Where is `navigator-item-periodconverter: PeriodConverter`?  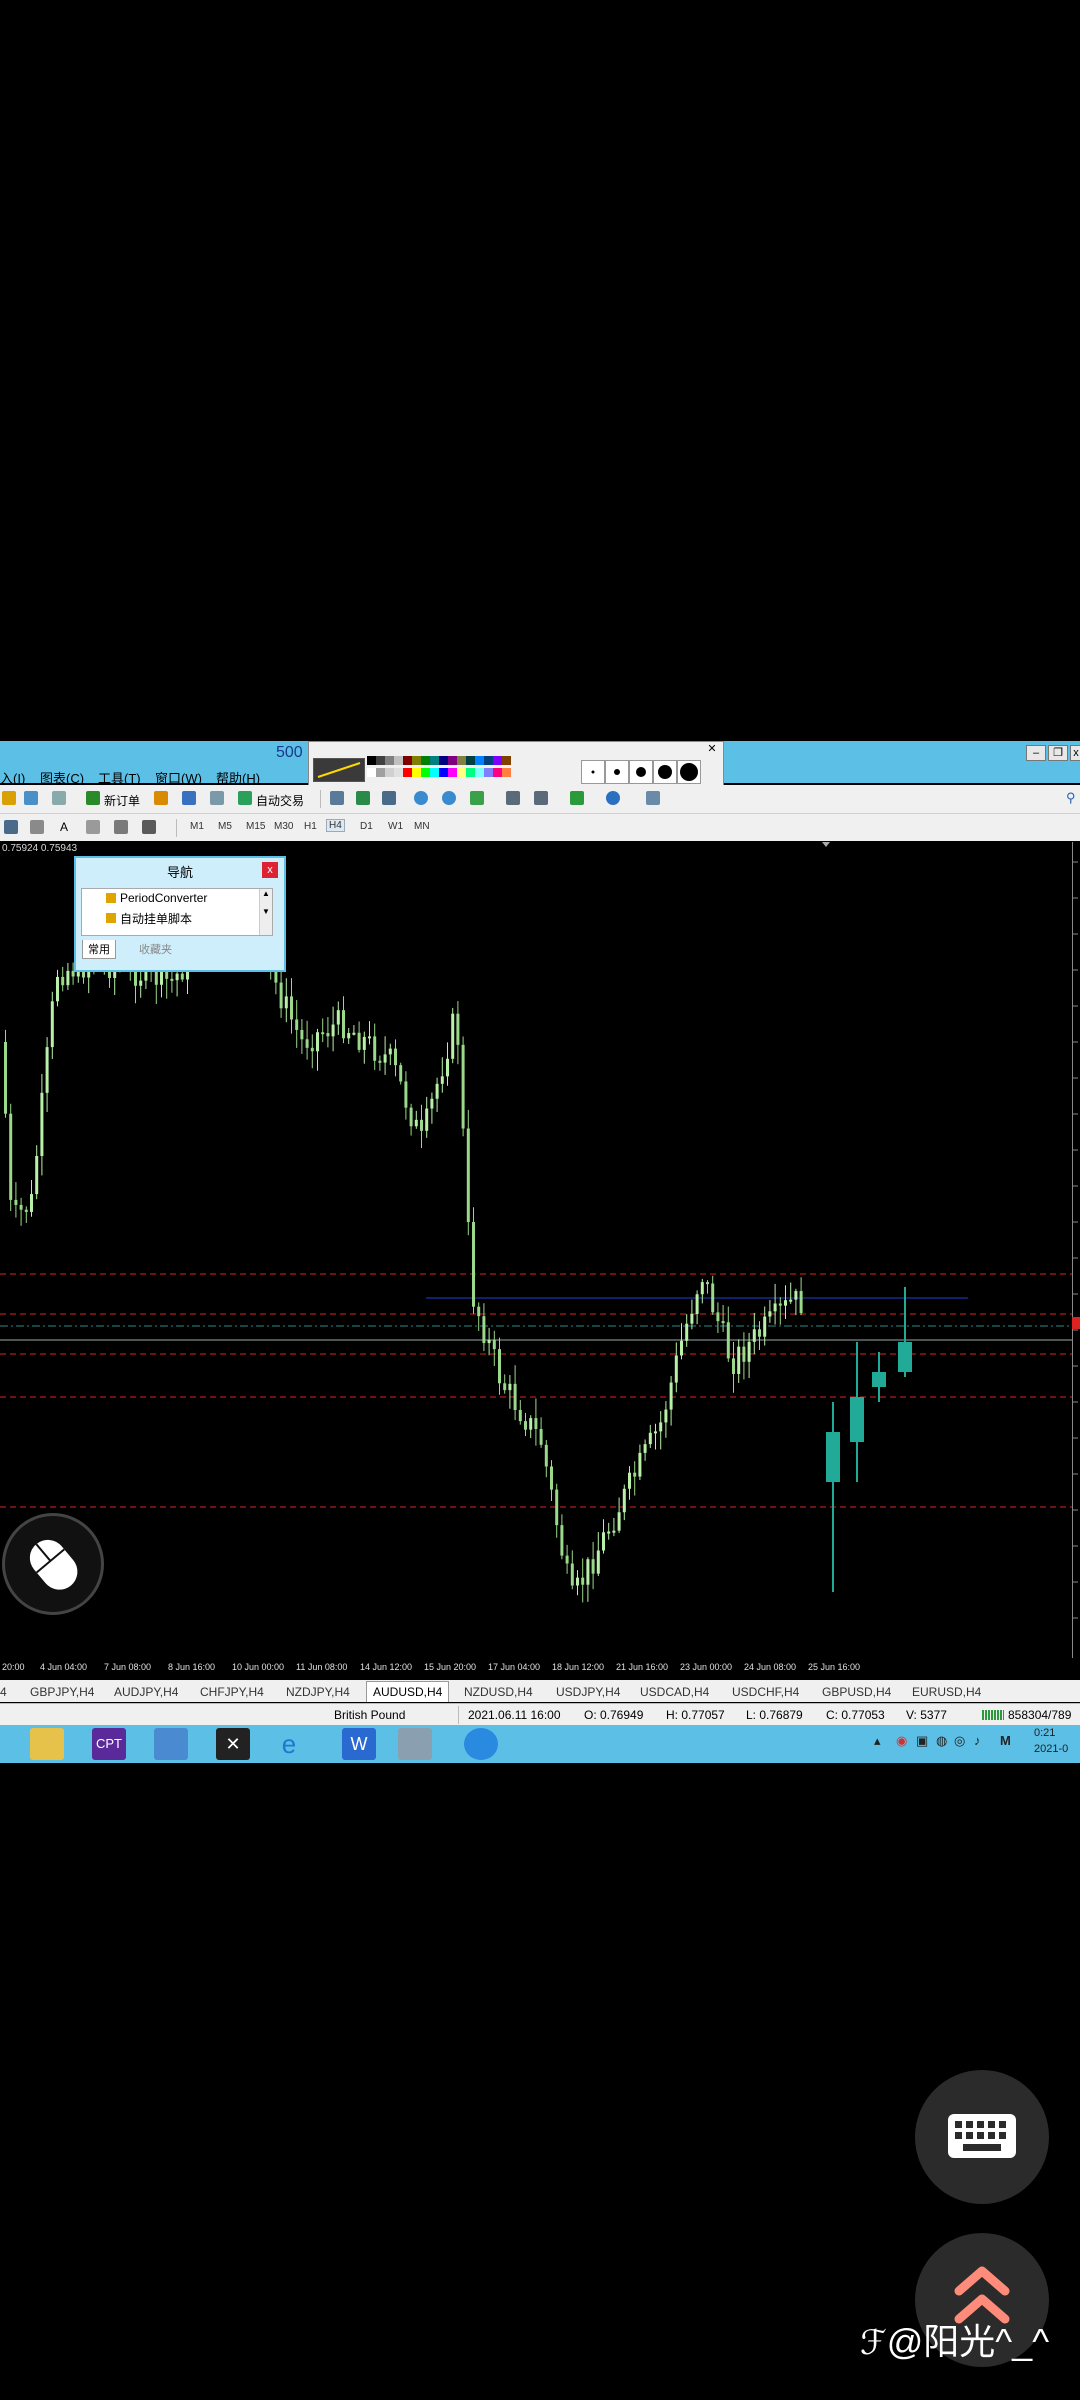
navigator-item-periodconverter: PeriodConverter is located at coordinates (163, 898).